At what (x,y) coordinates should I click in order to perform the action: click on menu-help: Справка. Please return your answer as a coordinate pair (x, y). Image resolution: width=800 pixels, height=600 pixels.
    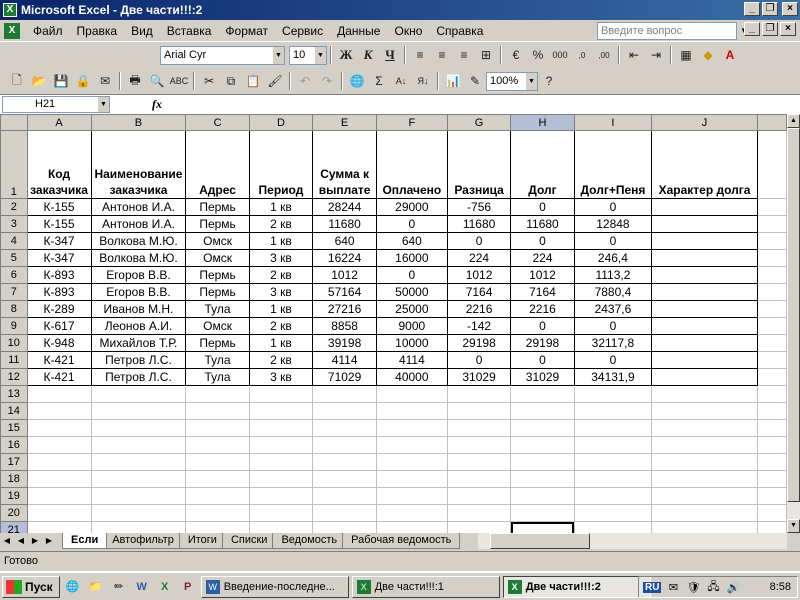
    Looking at the image, I should click on (459, 31).